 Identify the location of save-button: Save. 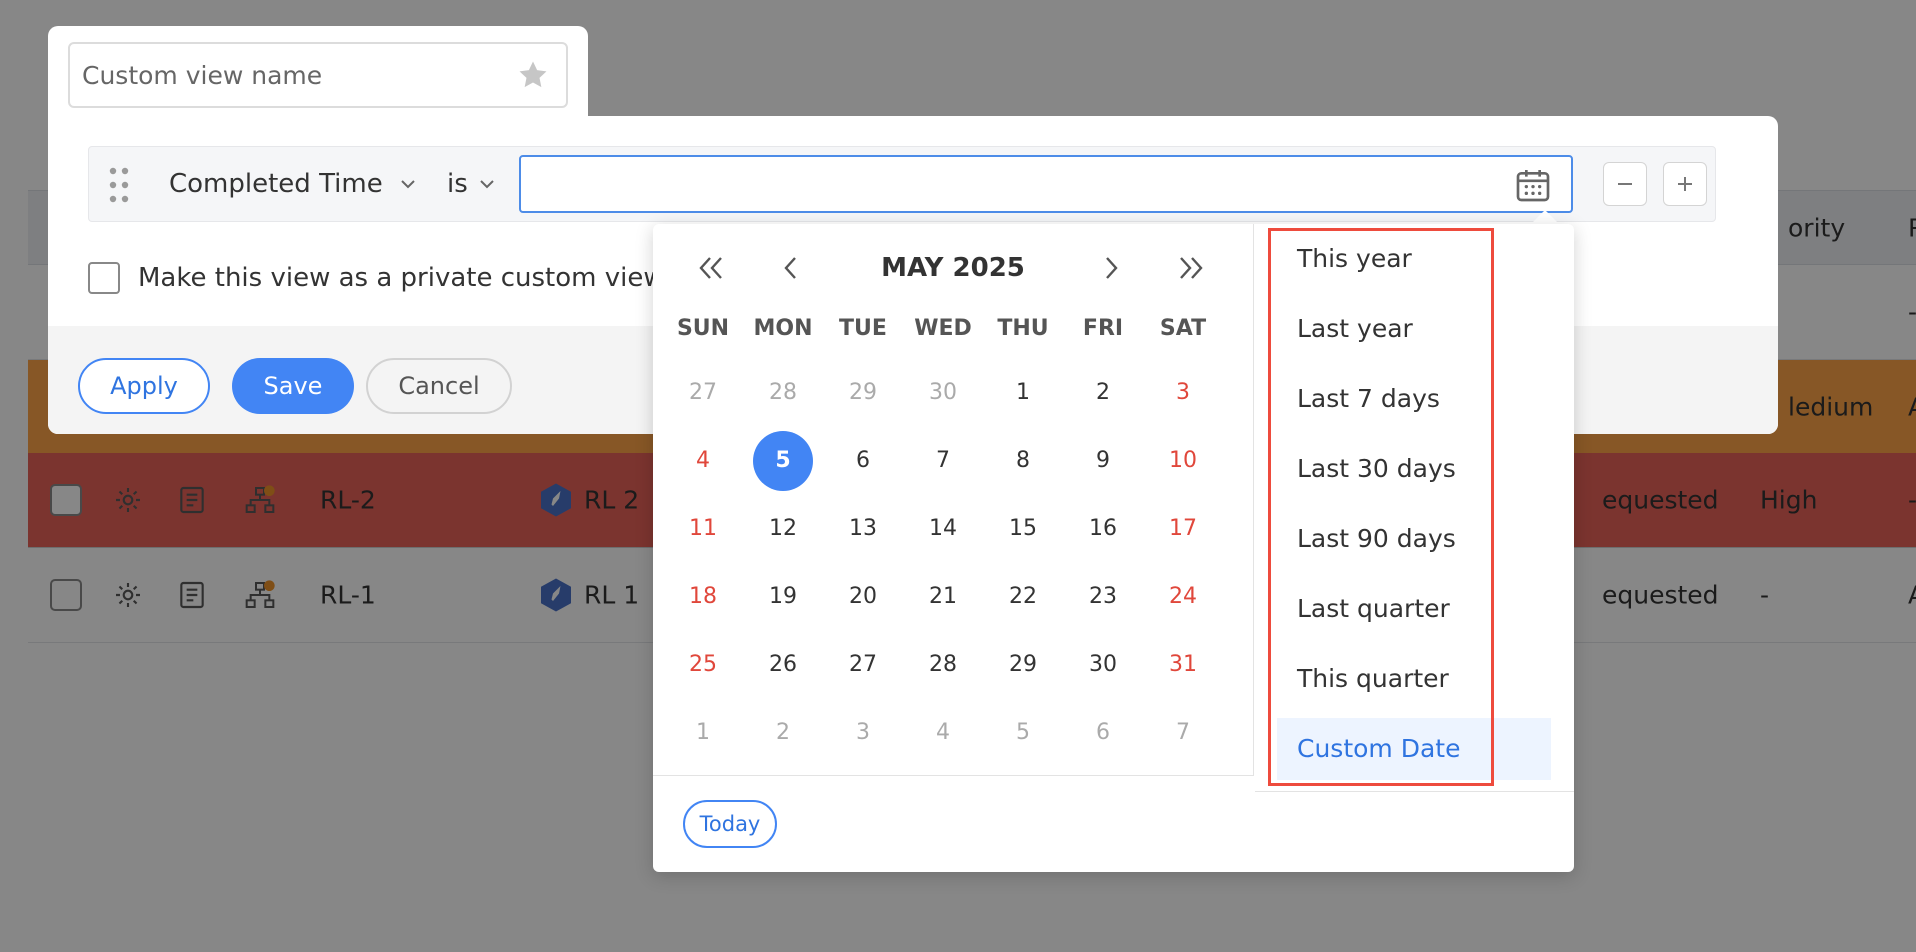
(293, 386).